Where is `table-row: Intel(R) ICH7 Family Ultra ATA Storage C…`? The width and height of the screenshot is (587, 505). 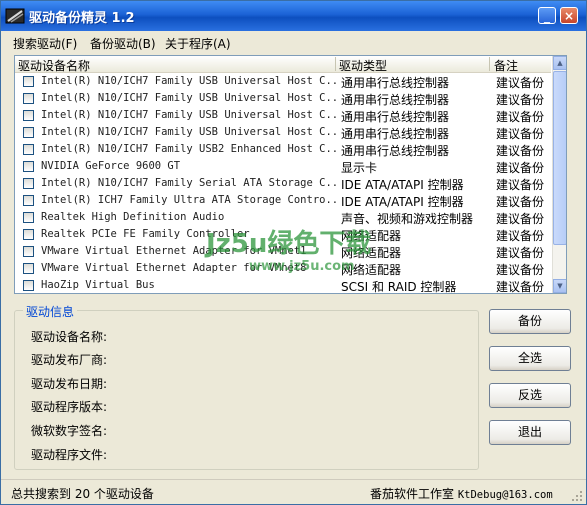
table-row: Intel(R) ICH7 Family Ultra ATA Storage C… is located at coordinates (283, 200).